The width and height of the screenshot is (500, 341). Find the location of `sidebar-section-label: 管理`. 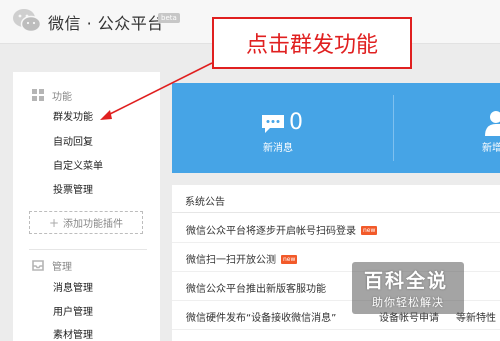

sidebar-section-label: 管理 is located at coordinates (62, 267).